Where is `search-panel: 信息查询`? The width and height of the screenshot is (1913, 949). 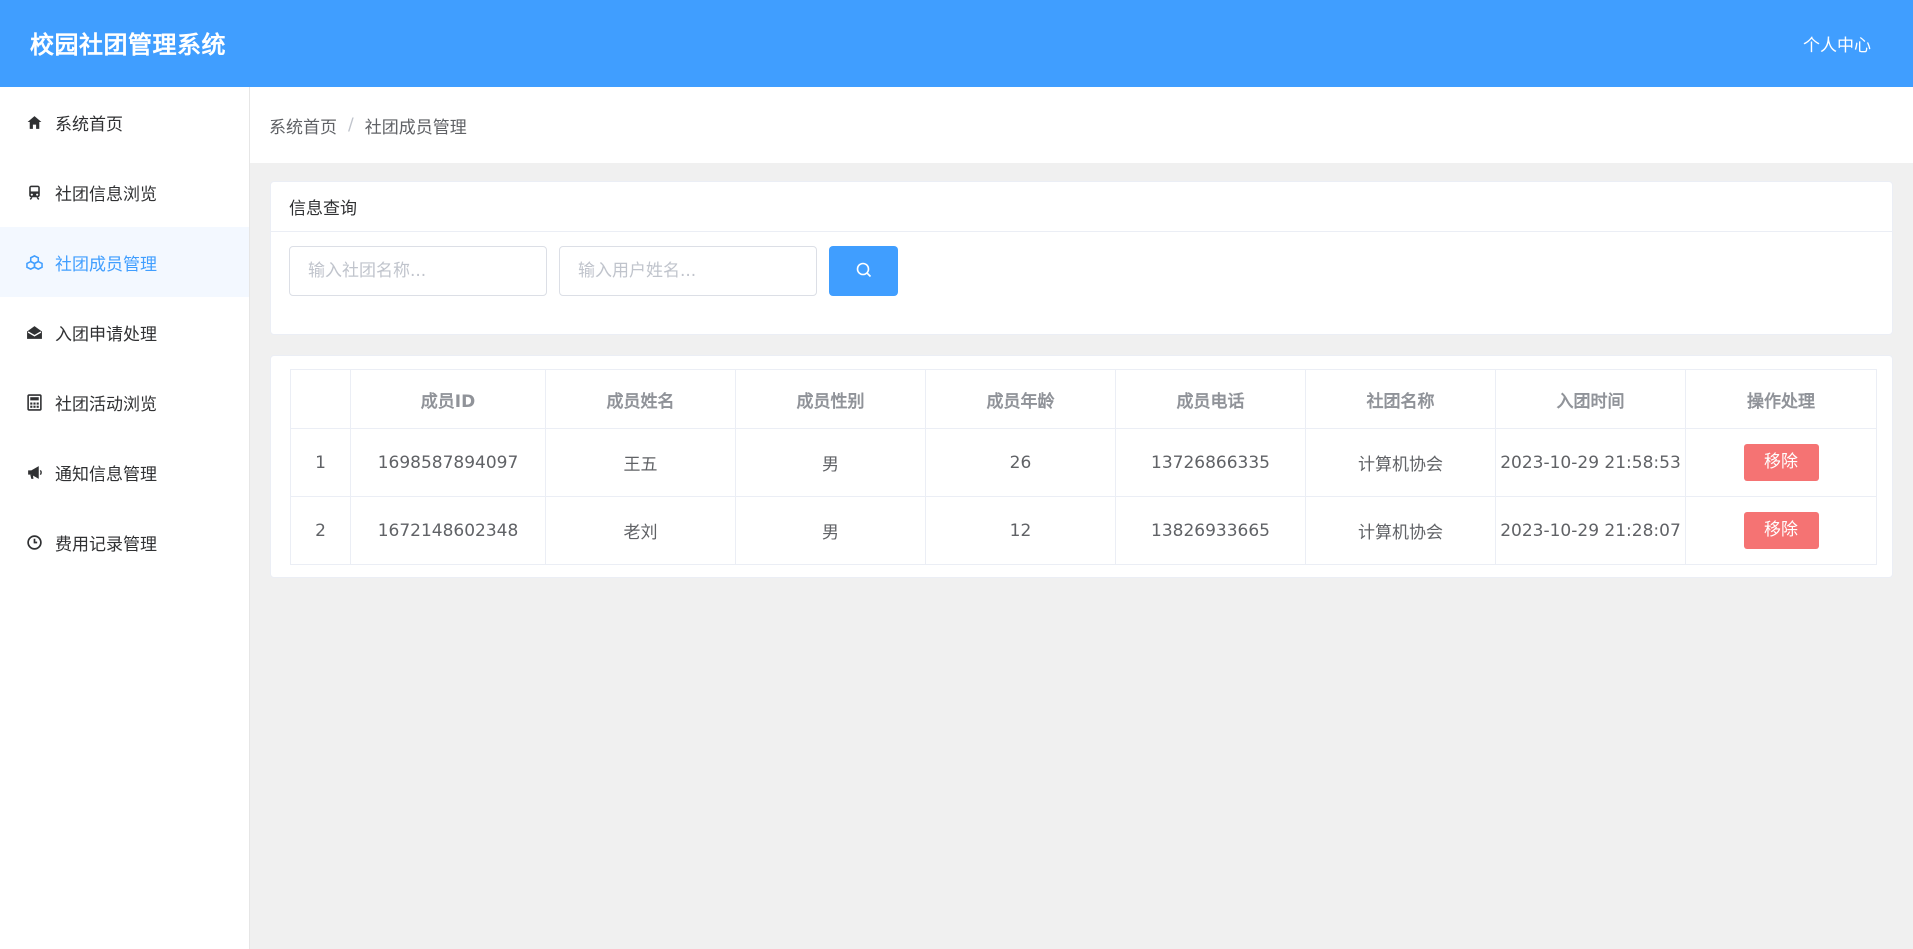
search-panel: 信息查询 is located at coordinates (1081, 258).